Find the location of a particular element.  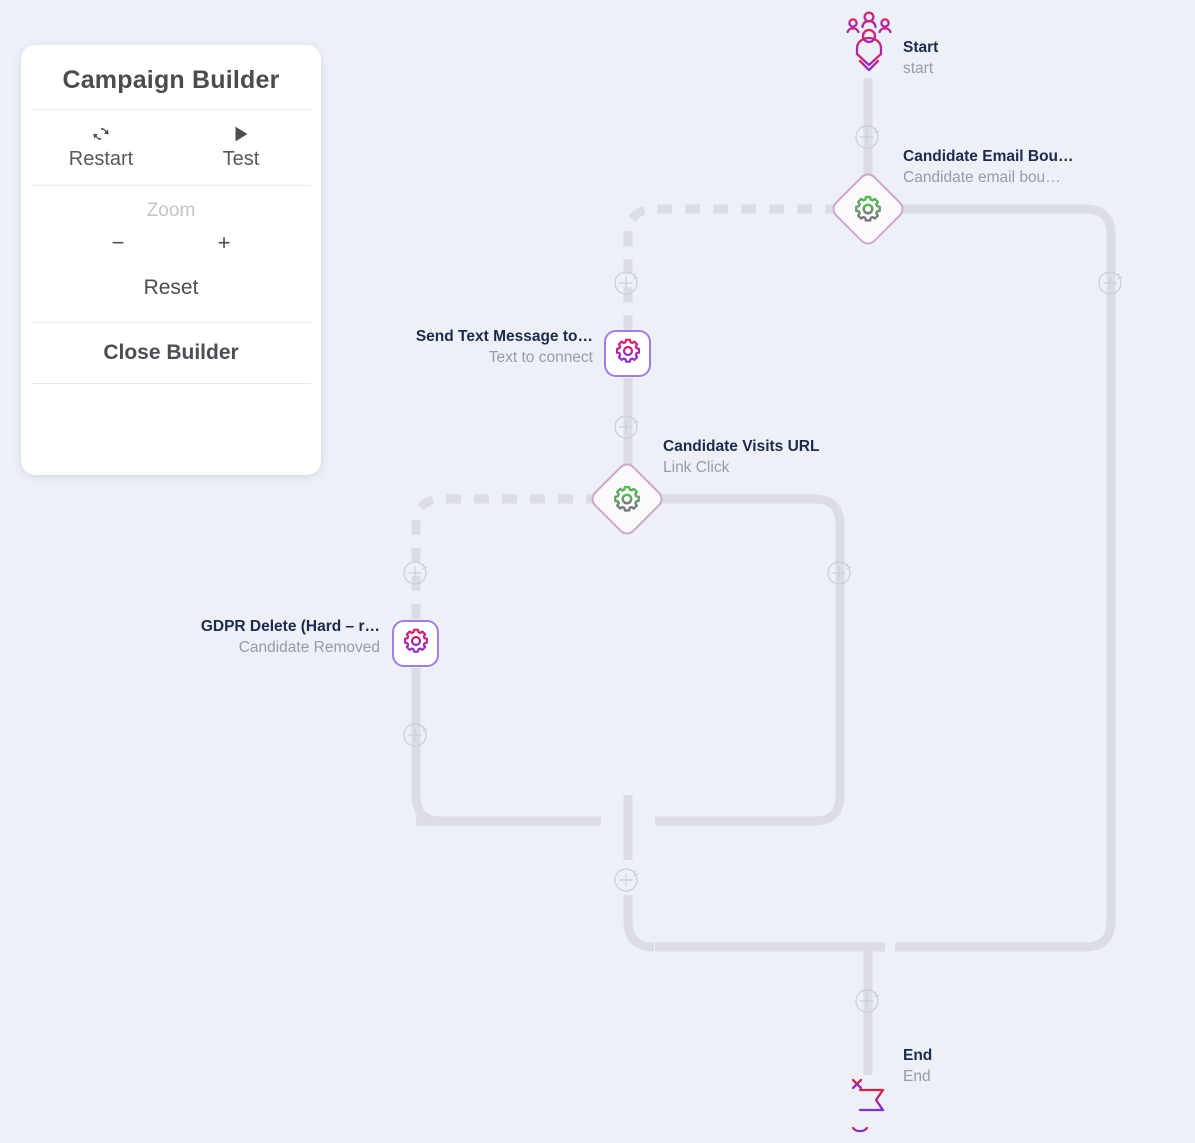

zoom-label: Zoom is located at coordinates (171, 210).